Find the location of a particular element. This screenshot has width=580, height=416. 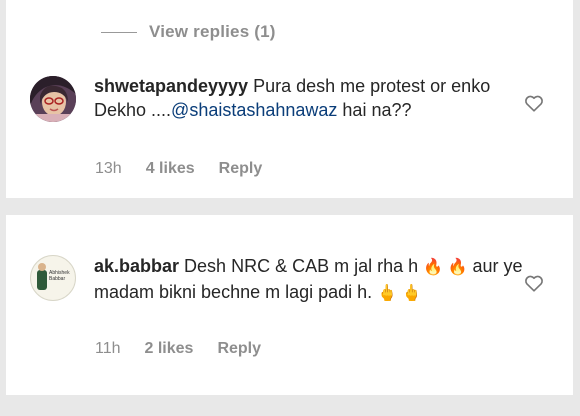

avatar is located at coordinates (53, 99).